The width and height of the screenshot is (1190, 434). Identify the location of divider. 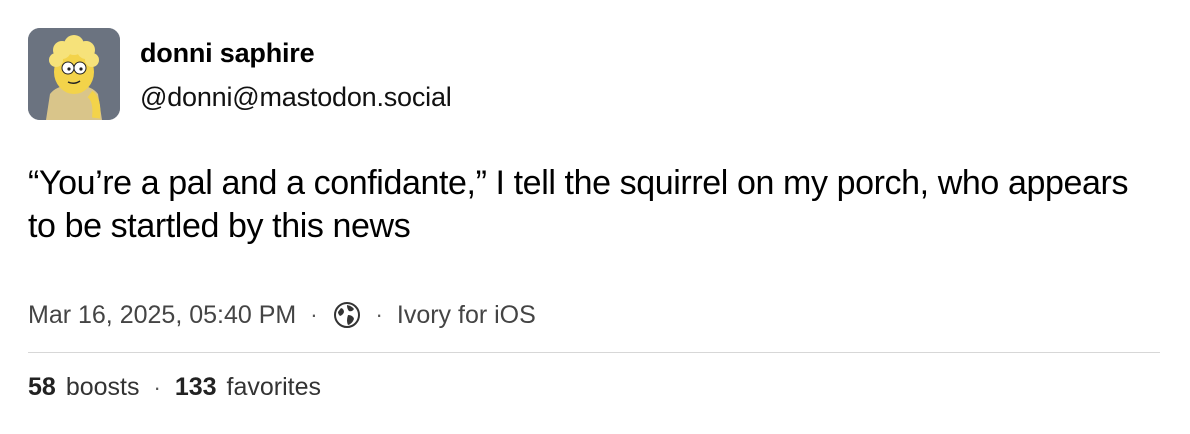
(594, 352).